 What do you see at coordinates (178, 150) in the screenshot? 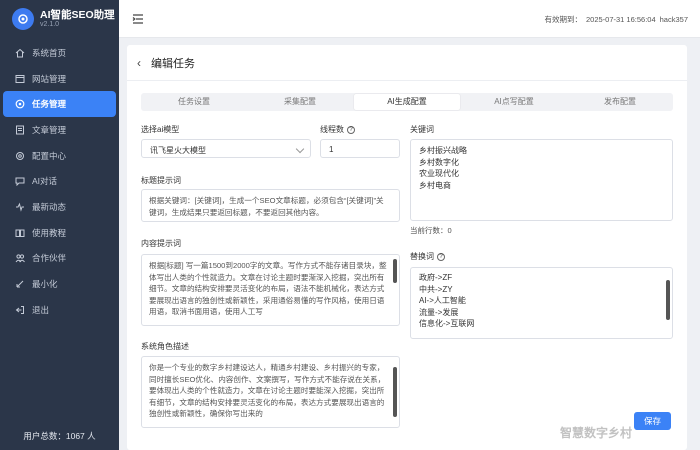
I see `model-select-value: 讯飞星火大模型` at bounding box center [178, 150].